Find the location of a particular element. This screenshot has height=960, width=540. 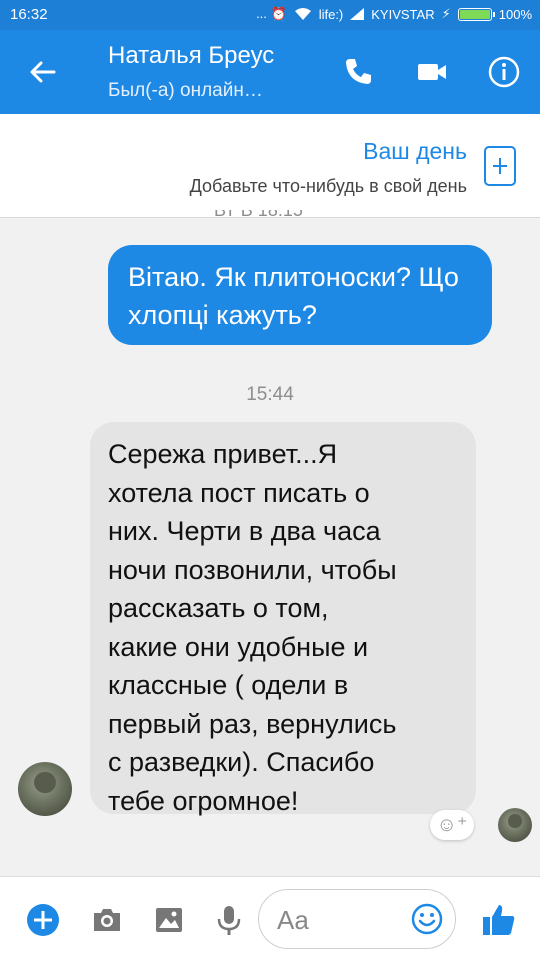

video-icon is located at coordinates (432, 72).